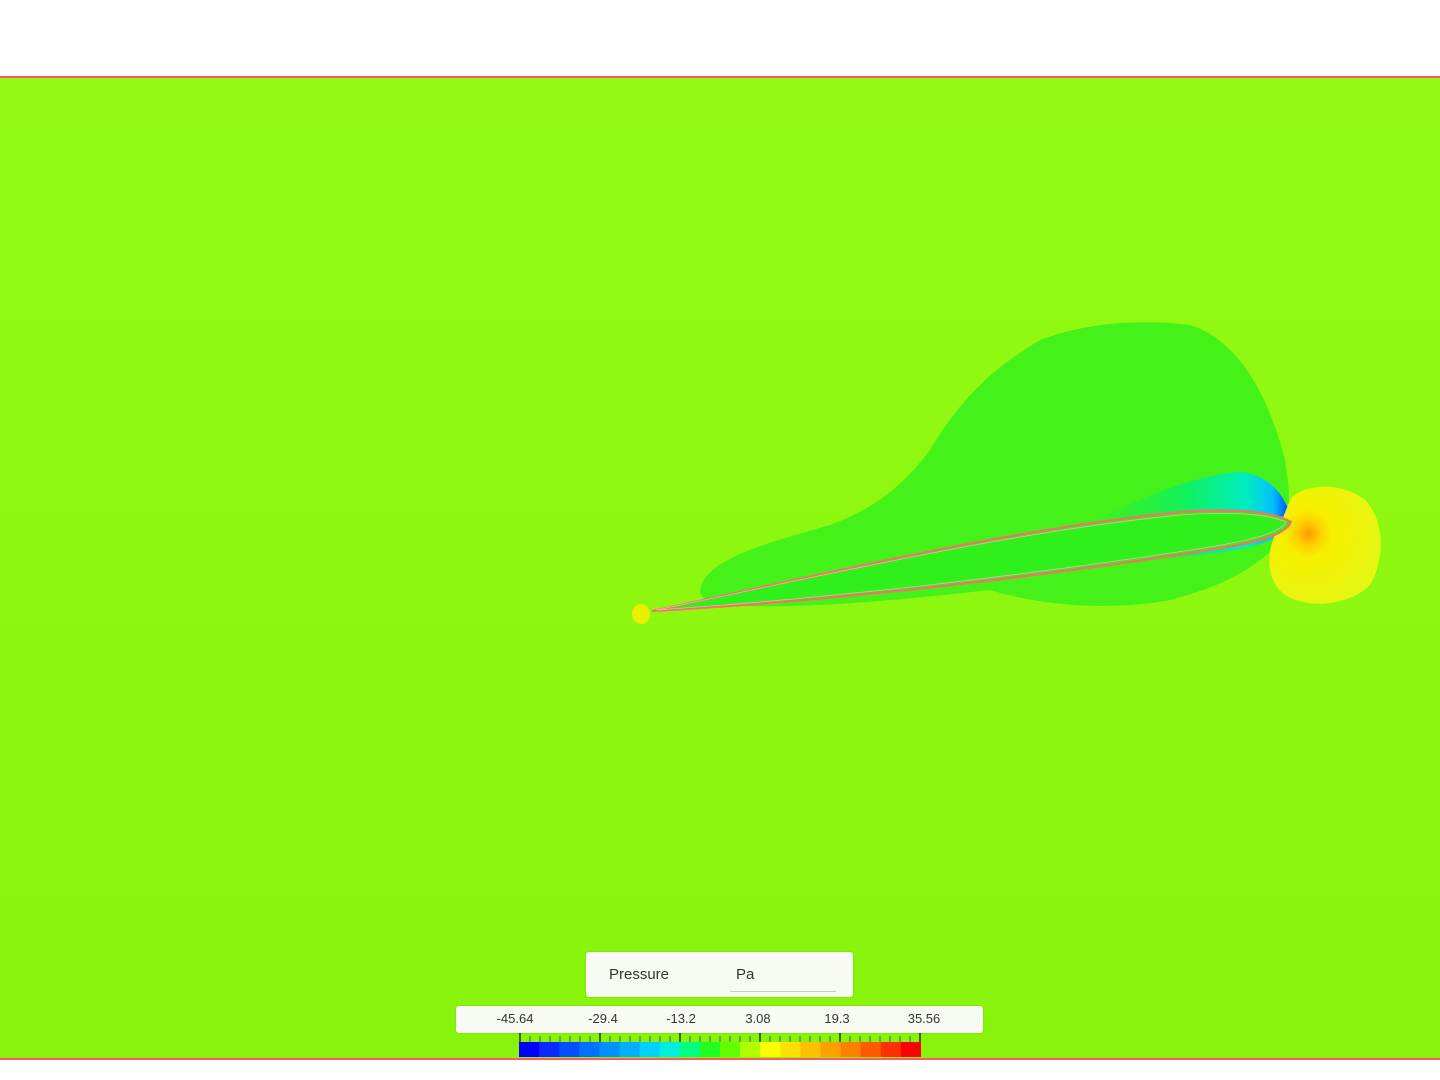  Describe the element at coordinates (515, 1018) in the screenshot. I see `legend-tick-label: -45.64` at that location.